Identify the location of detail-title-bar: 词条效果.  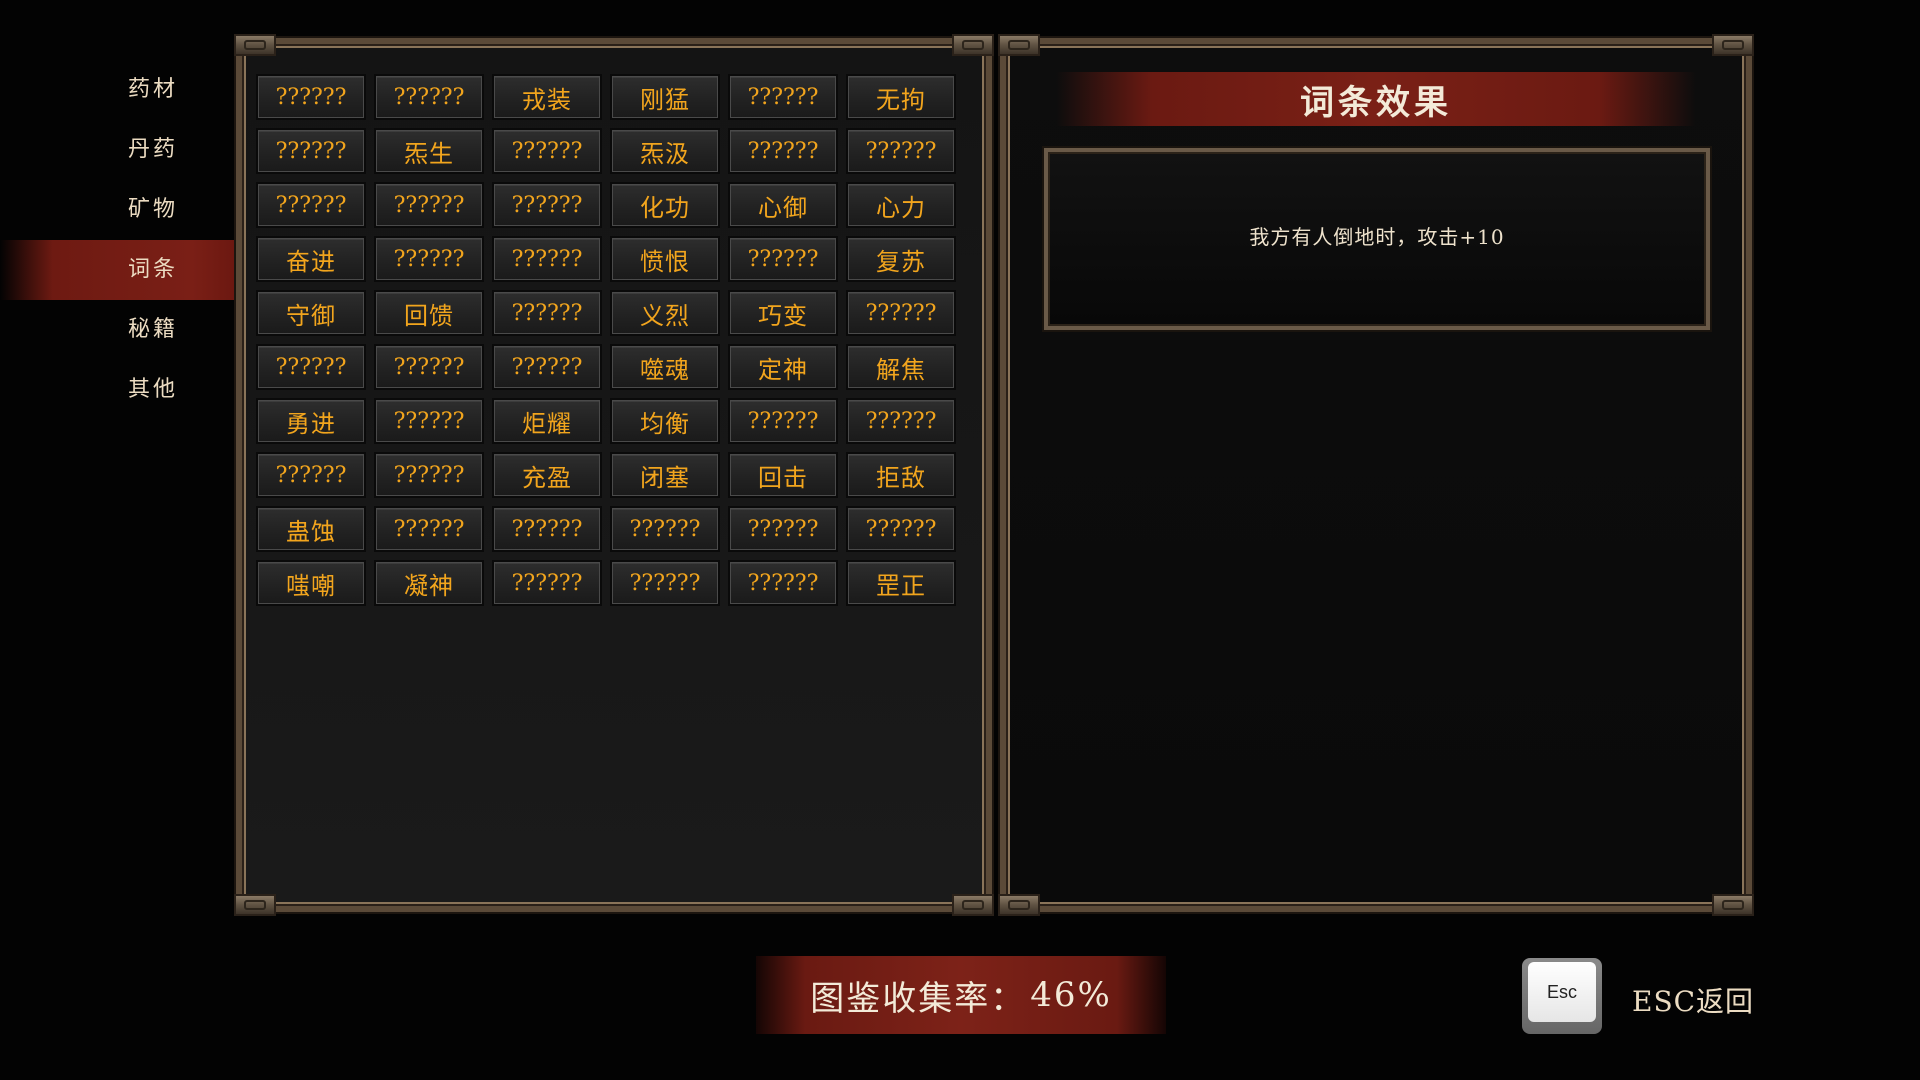
(1376, 99).